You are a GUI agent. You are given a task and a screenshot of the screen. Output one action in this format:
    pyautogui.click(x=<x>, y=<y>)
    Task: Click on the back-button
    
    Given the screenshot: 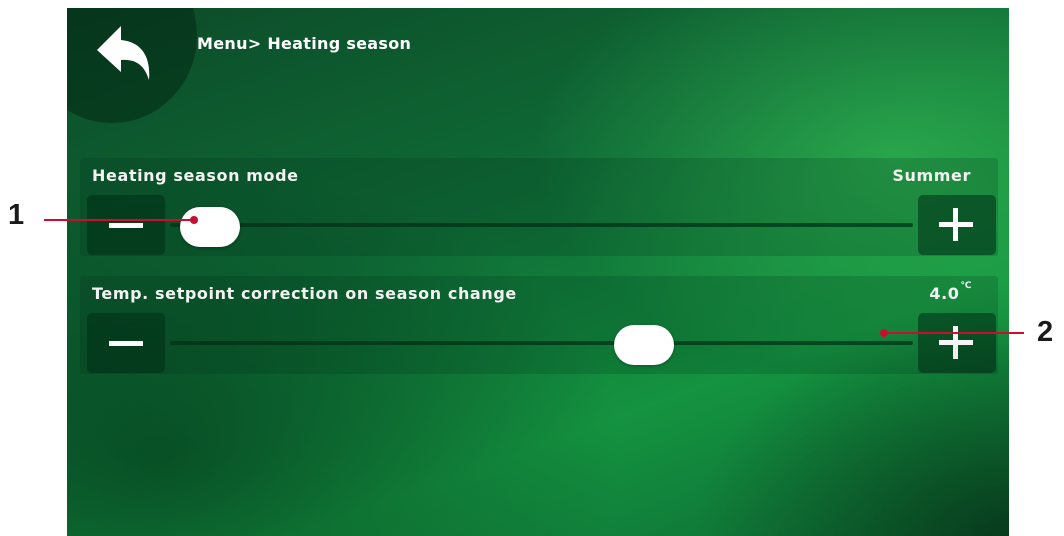 What is the action you would take?
    pyautogui.click(x=127, y=54)
    